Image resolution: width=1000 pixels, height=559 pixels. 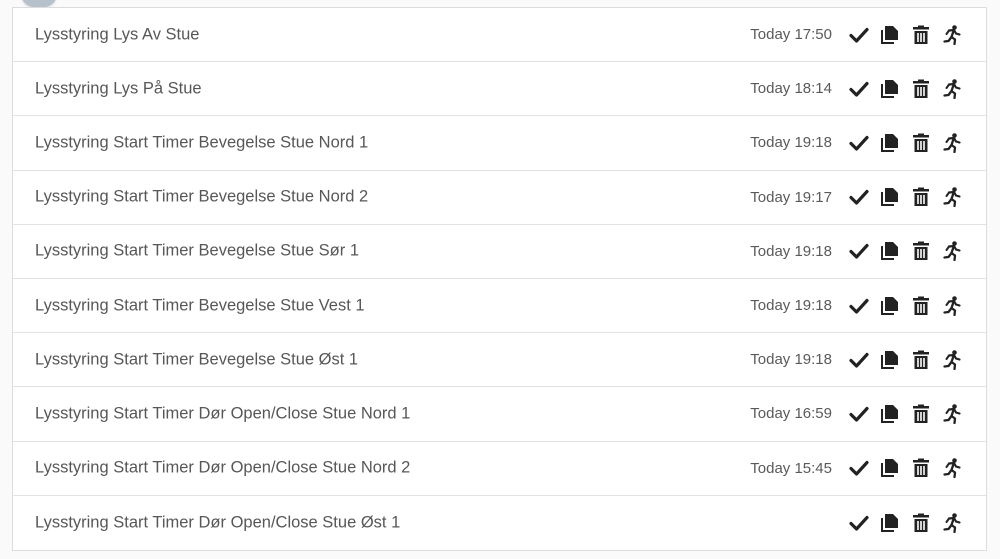 I want to click on automation-name: Lysstyring Lys Av Stue, so click(x=117, y=34).